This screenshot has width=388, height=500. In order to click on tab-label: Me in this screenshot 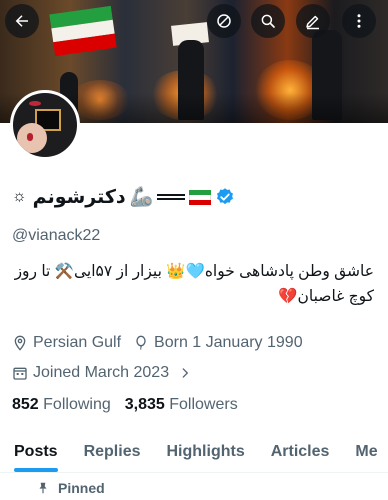, I will do `click(366, 451)`.